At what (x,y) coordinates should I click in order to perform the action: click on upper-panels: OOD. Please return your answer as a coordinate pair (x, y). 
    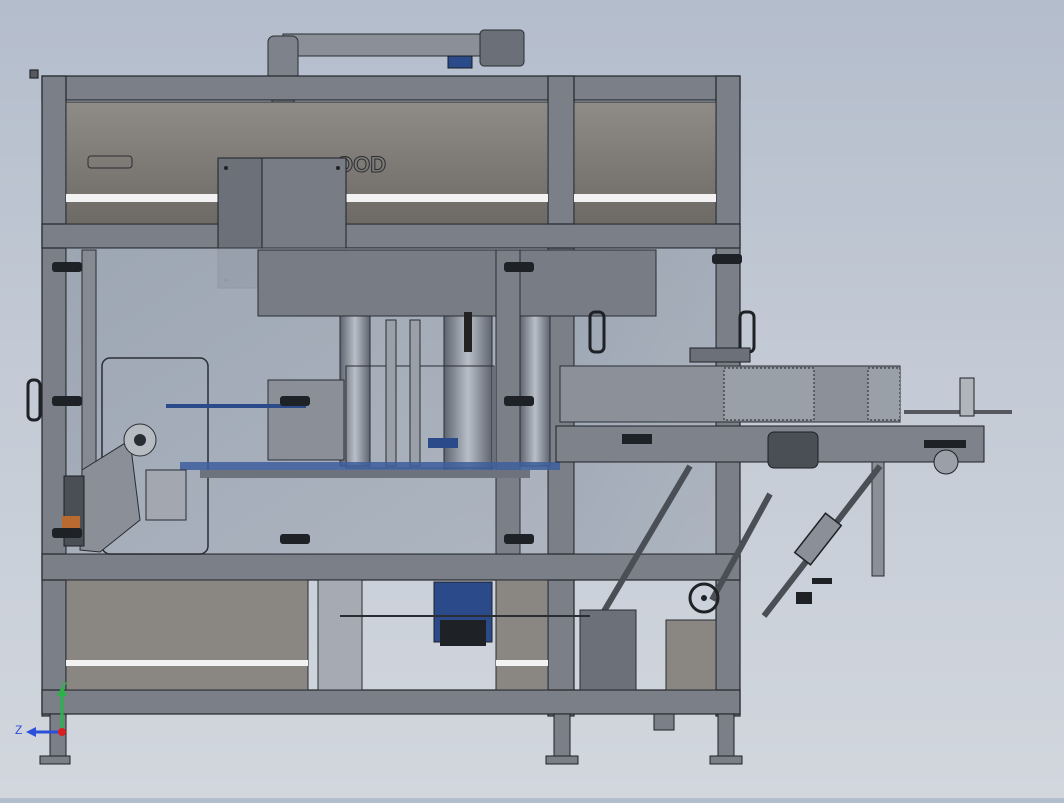
    Looking at the image, I should click on (391, 163).